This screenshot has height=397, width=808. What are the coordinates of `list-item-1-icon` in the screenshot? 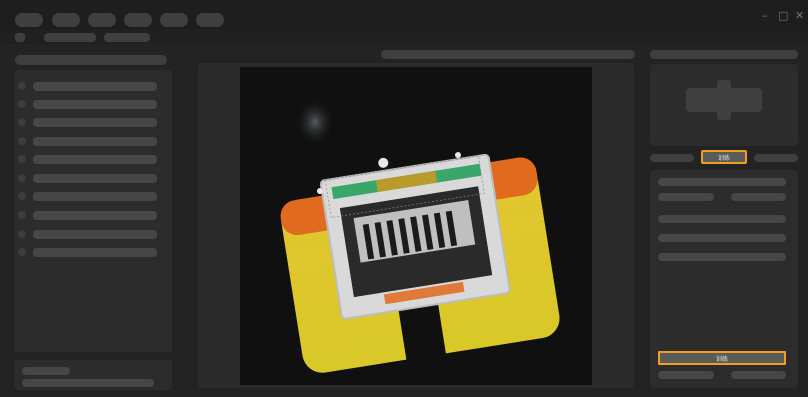 It's located at (22, 86).